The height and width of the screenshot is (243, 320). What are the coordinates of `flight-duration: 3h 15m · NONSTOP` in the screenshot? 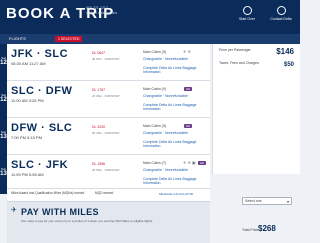 It's located at (106, 133).